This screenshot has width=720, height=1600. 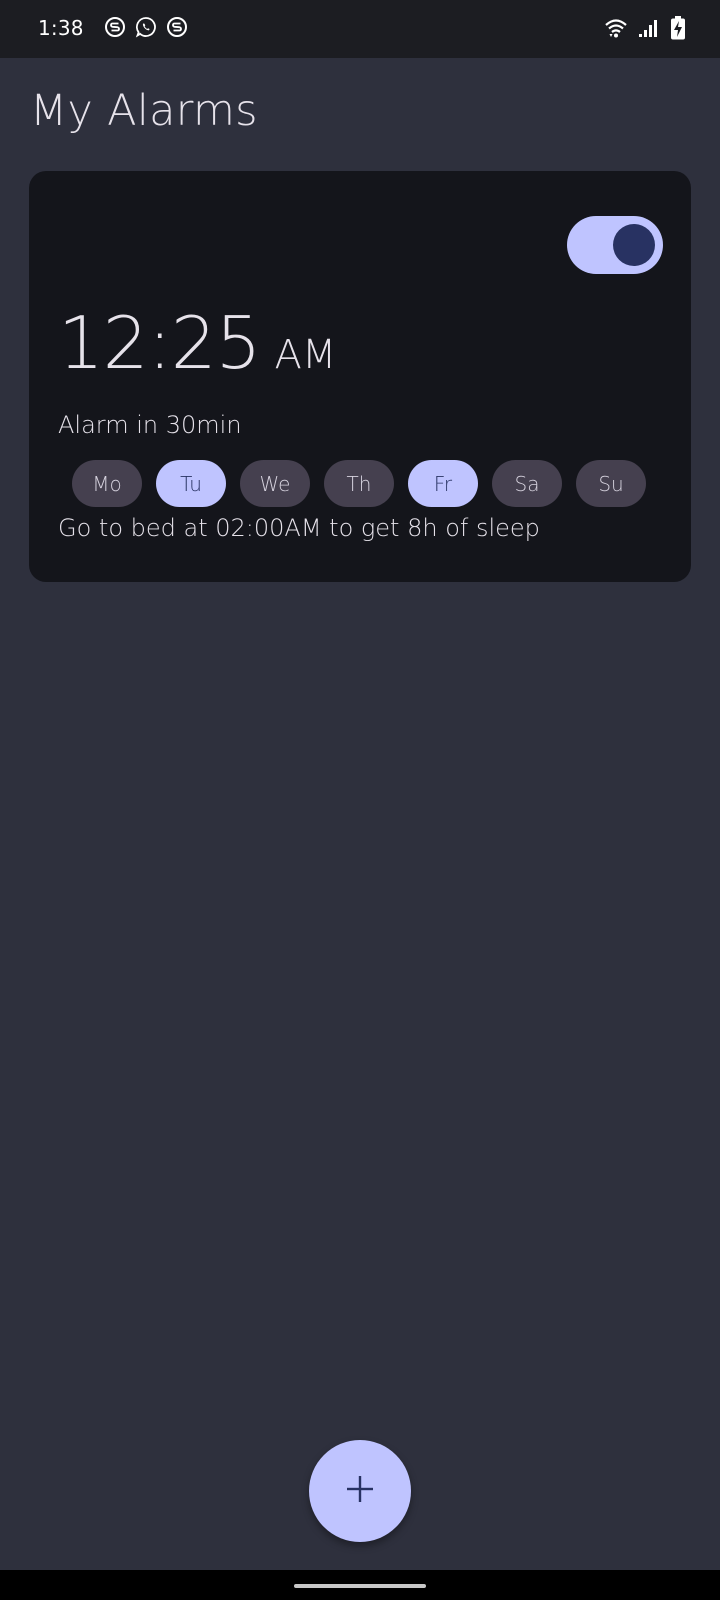 What do you see at coordinates (527, 483) in the screenshot?
I see `day-chip-sa: Sa` at bounding box center [527, 483].